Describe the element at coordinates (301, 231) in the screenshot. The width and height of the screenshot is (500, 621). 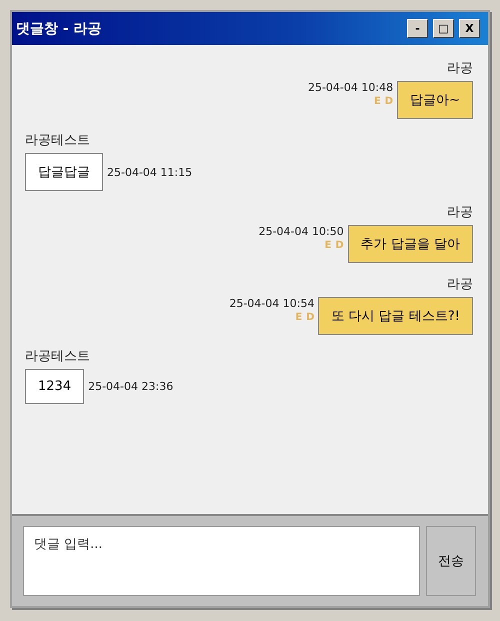
I see `timestamp: 25-04-04 10:50` at that location.